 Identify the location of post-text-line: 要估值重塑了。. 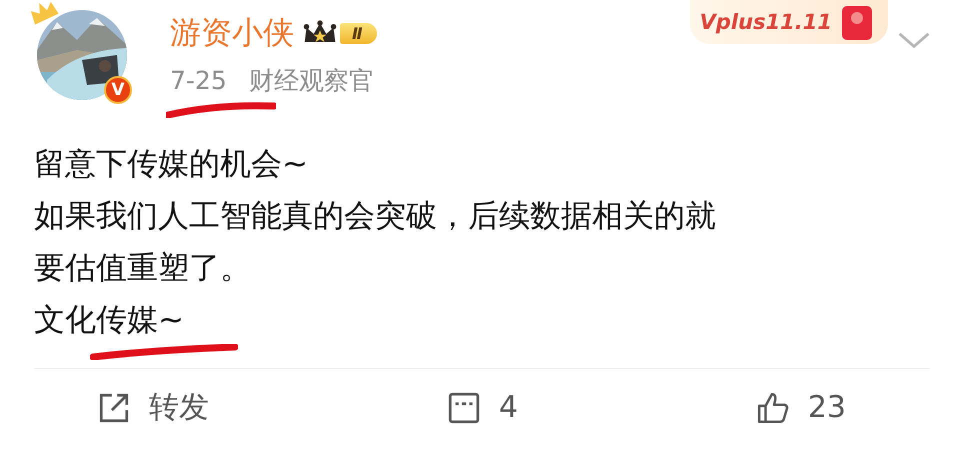
(143, 268).